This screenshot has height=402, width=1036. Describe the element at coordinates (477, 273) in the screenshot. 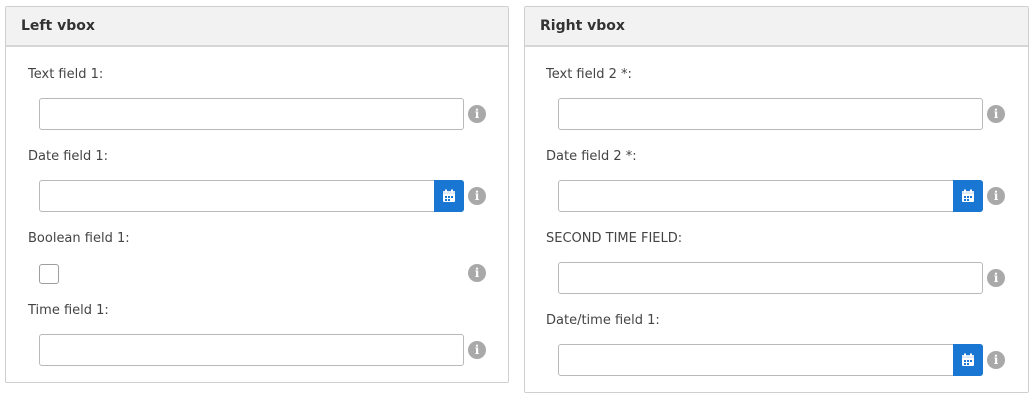

I see `boolean-field-1-info-icon: i` at that location.